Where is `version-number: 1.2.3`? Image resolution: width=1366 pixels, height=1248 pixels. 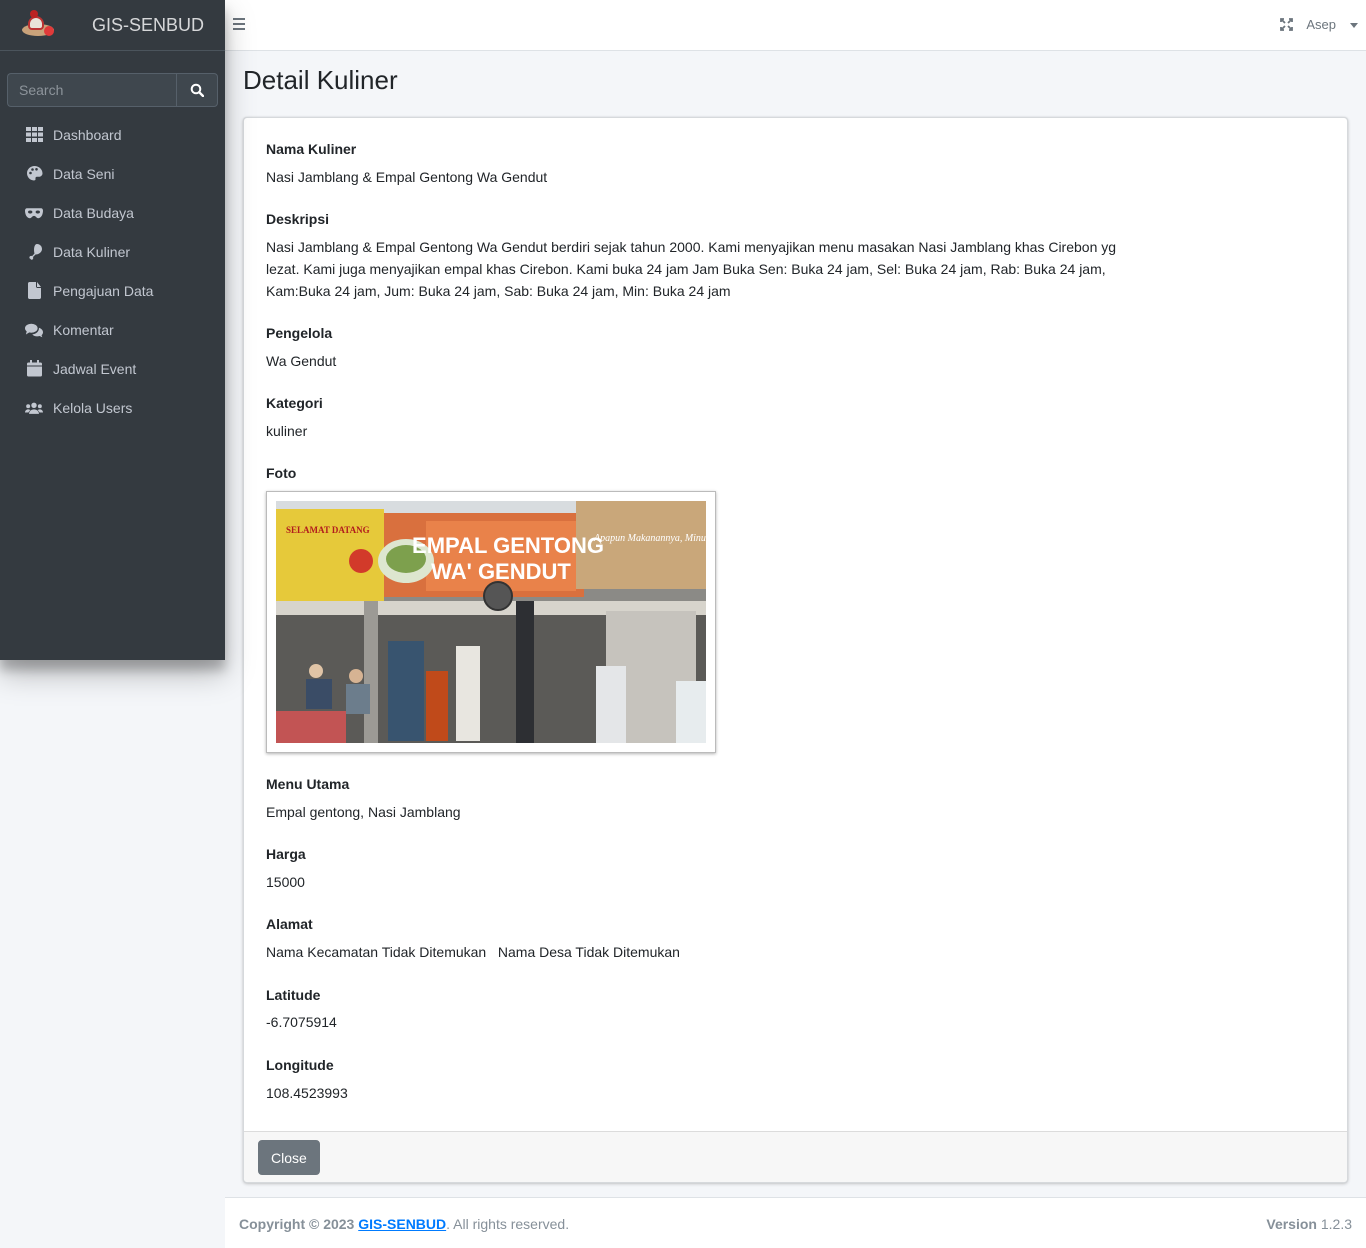 version-number: 1.2.3 is located at coordinates (1336, 1224).